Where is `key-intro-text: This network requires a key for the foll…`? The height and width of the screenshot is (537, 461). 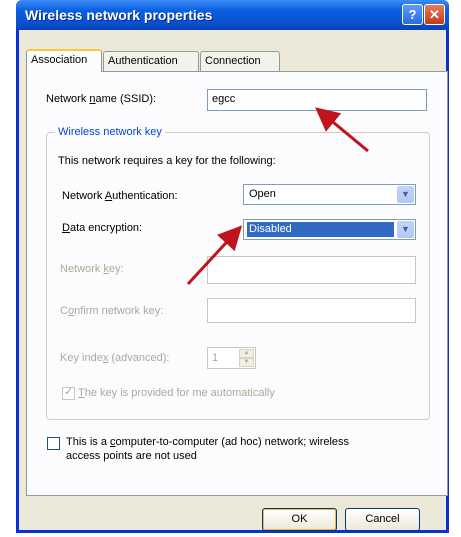
key-intro-text: This network requires a key for the foll… is located at coordinates (167, 161).